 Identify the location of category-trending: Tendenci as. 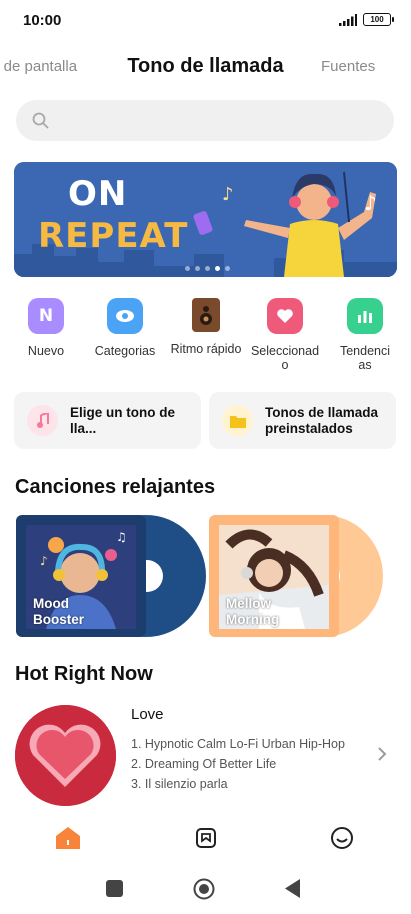
(365, 334).